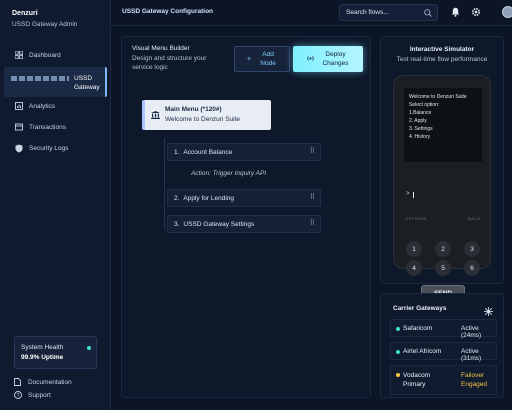 This screenshot has height=410, width=512. What do you see at coordinates (169, 63) in the screenshot?
I see `builder-subtitle: Design and structure your service logic` at bounding box center [169, 63].